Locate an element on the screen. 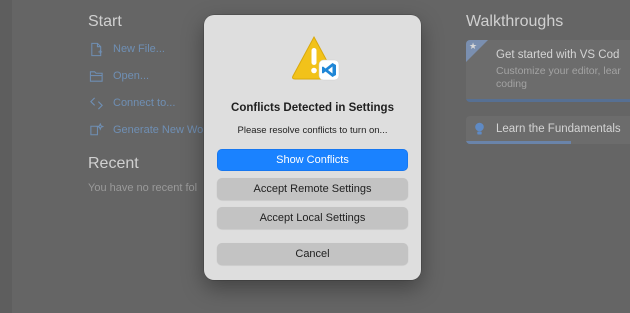 The width and height of the screenshot is (630, 313). walkthrough-card-fundamentals: Learn the Fundamentals is located at coordinates (548, 130).